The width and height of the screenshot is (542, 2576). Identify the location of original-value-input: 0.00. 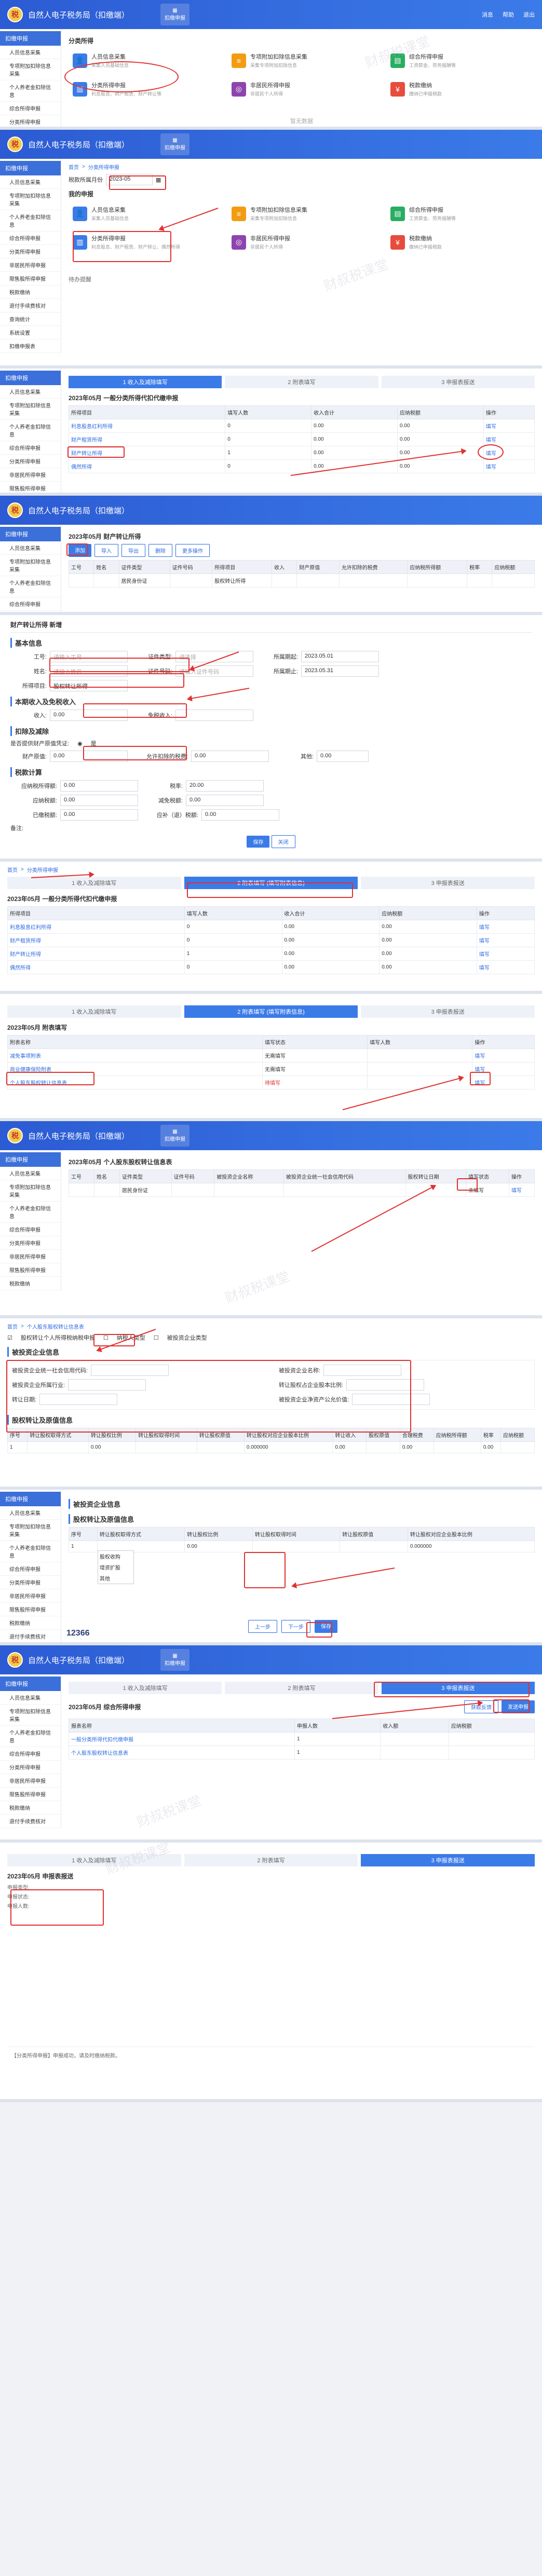
(89, 756).